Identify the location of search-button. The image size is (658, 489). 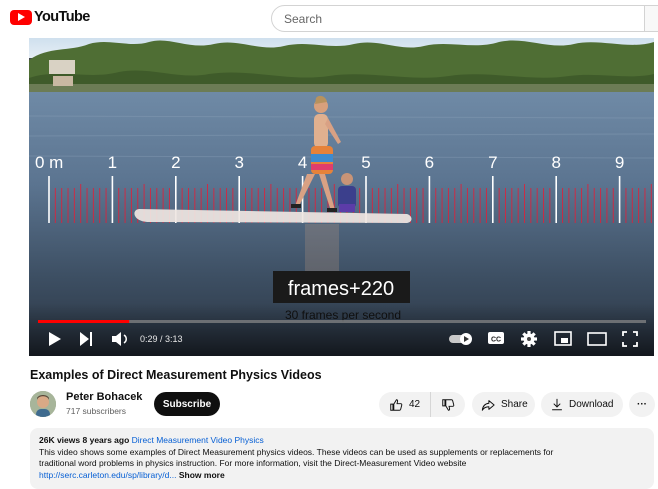
(651, 18).